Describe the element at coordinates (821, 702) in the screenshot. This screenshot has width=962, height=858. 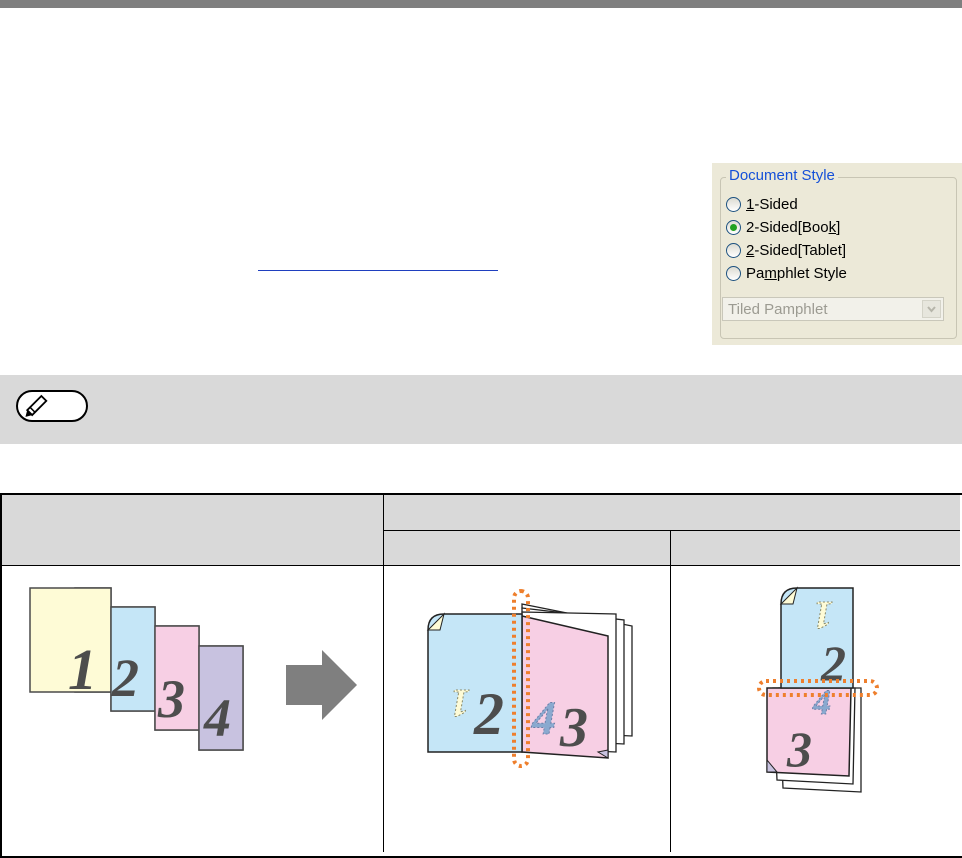
I see `tablet-page-number-4-ghost: 4` at that location.